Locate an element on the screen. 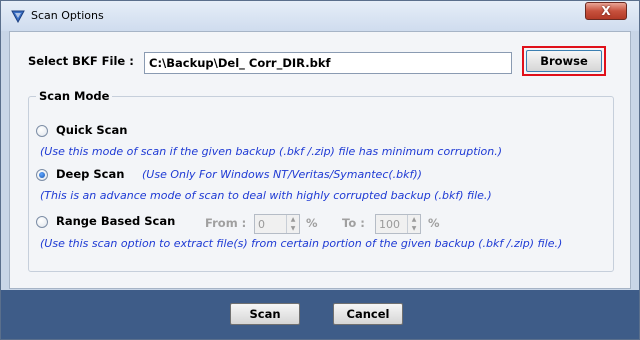  title-bar: Scan Options X is located at coordinates (320, 16).